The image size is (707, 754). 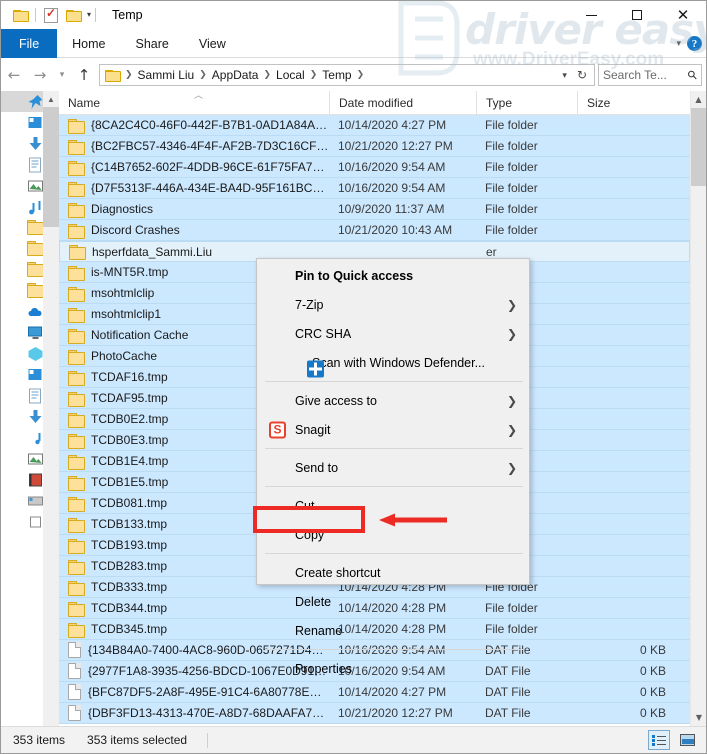 I want to click on forward-button: →, so click(x=40, y=75).